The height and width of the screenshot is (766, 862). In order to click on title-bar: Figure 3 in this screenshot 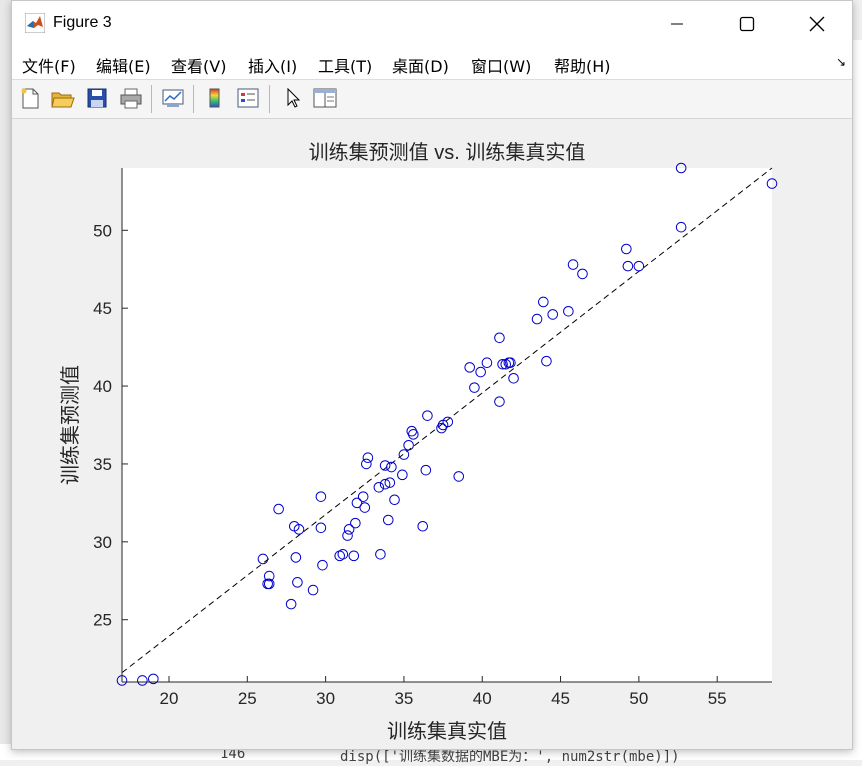, I will do `click(432, 24)`.